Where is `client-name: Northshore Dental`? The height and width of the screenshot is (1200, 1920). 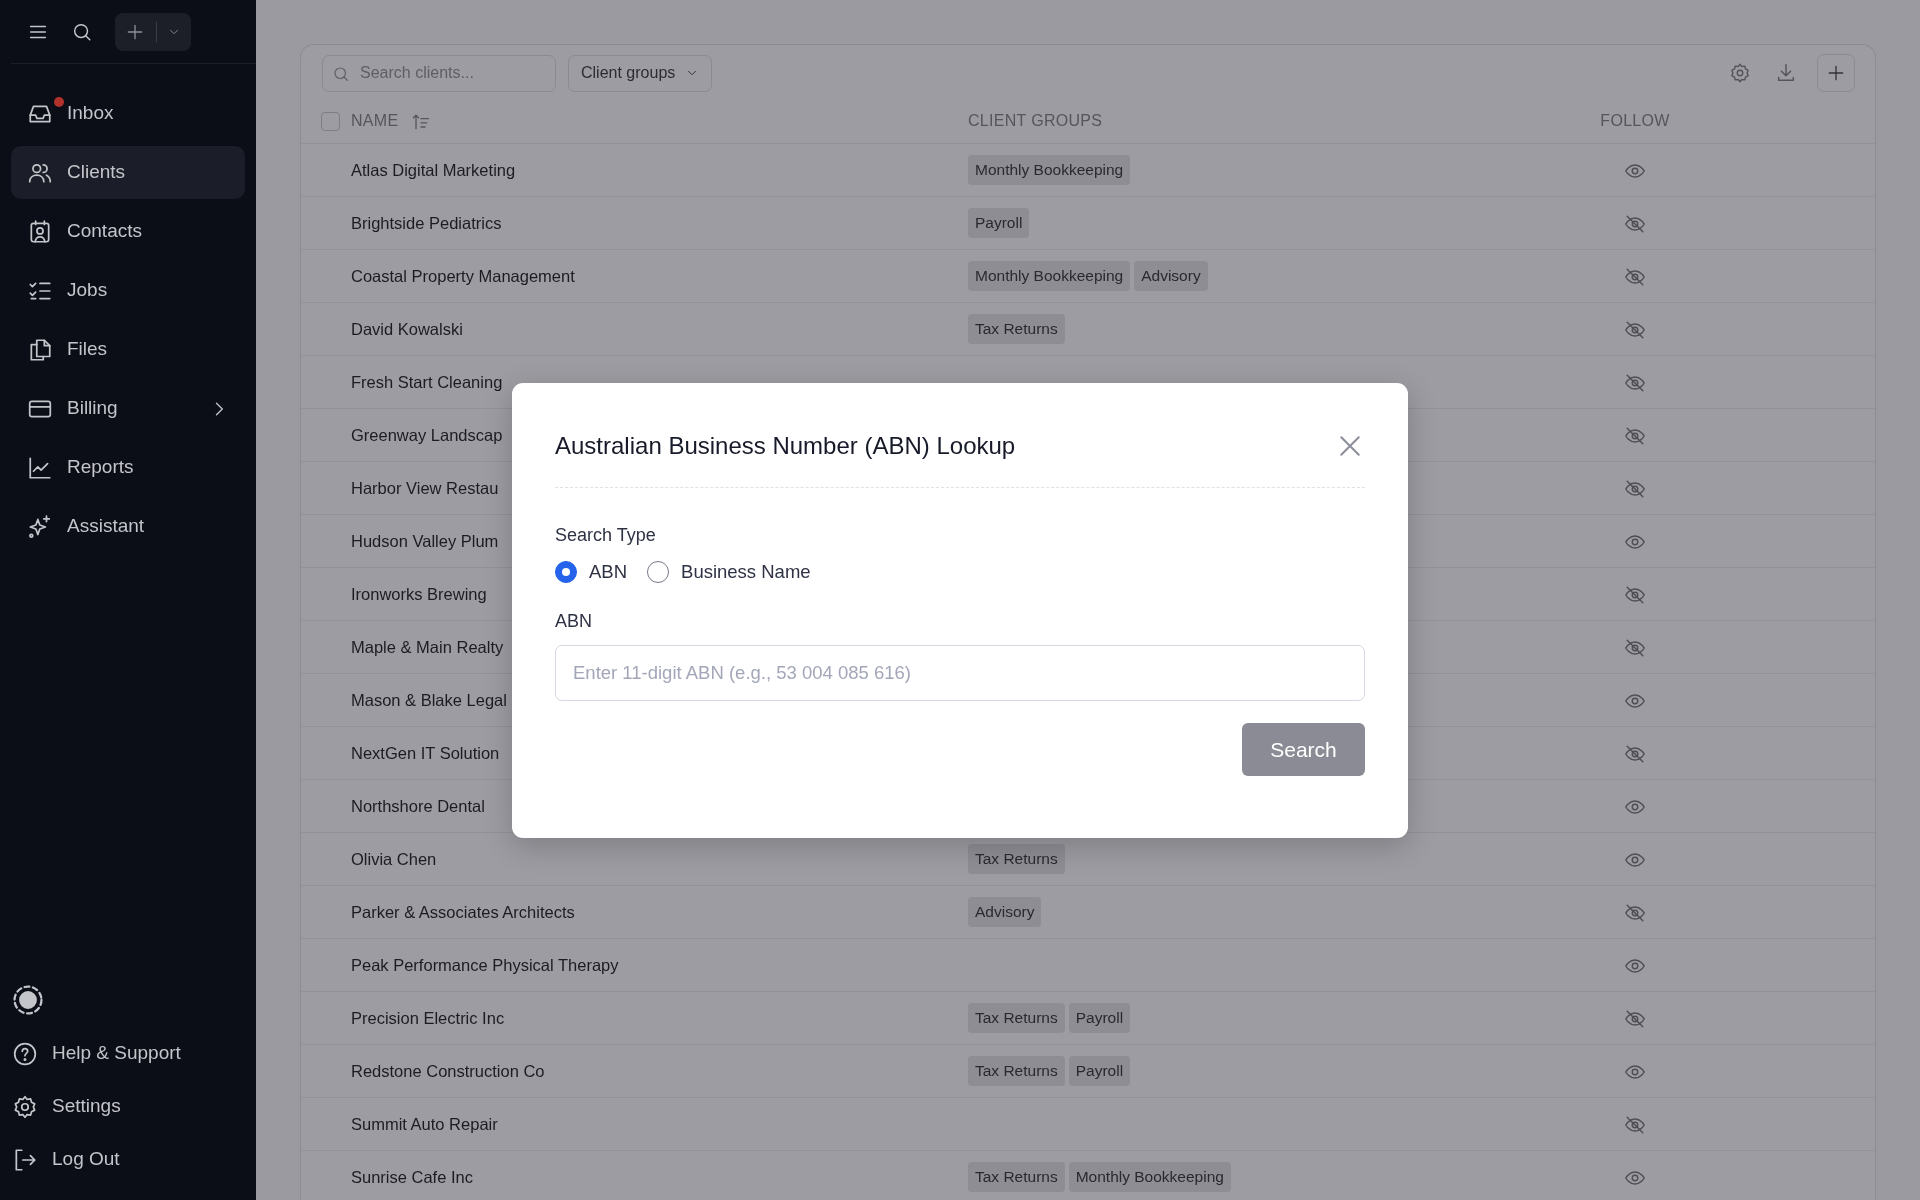
client-name: Northshore Dental is located at coordinates (418, 805).